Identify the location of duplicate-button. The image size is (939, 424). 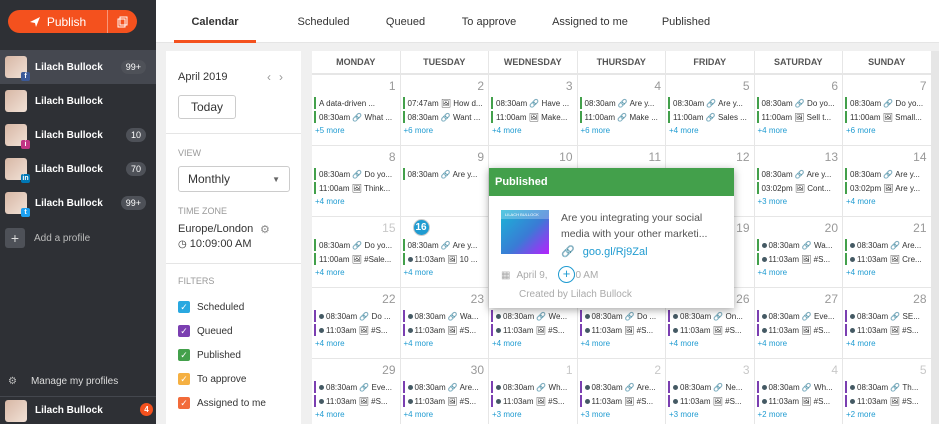
(122, 21).